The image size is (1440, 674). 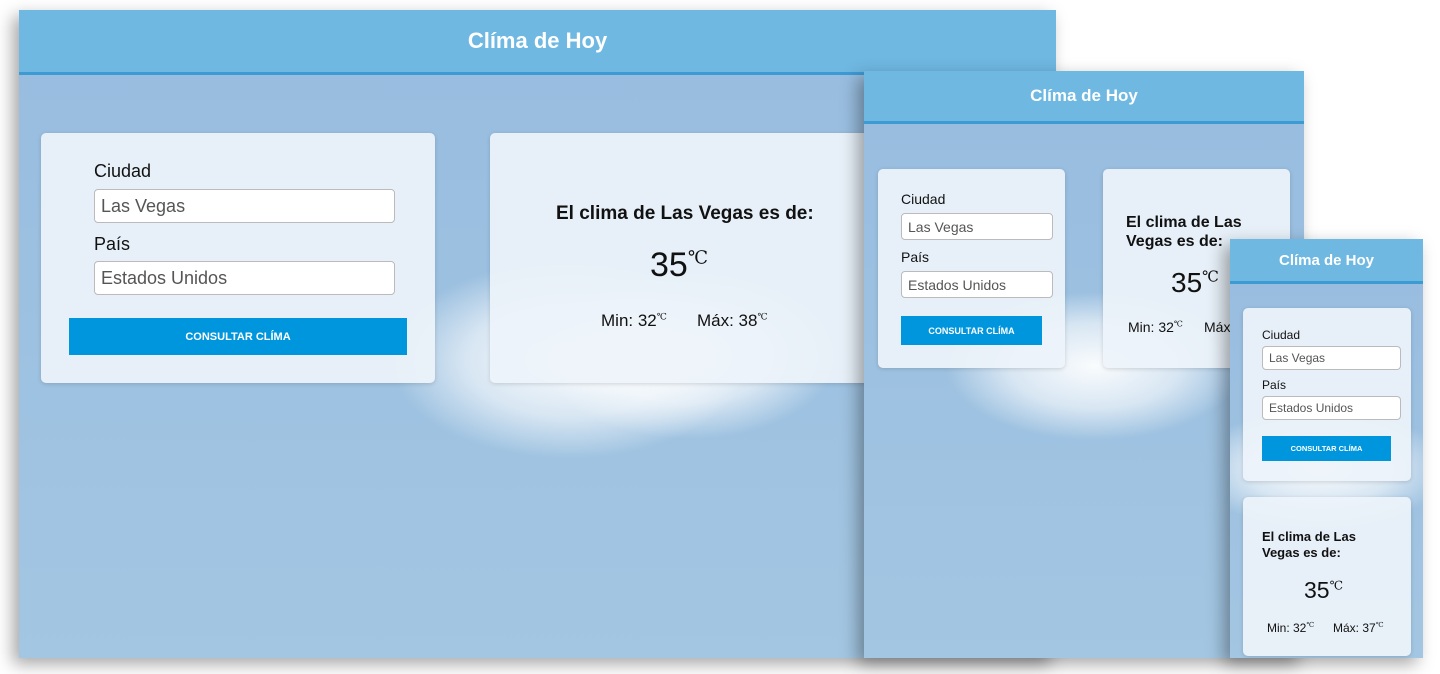 I want to click on max-value: Máx: 37, so click(x=1354, y=628).